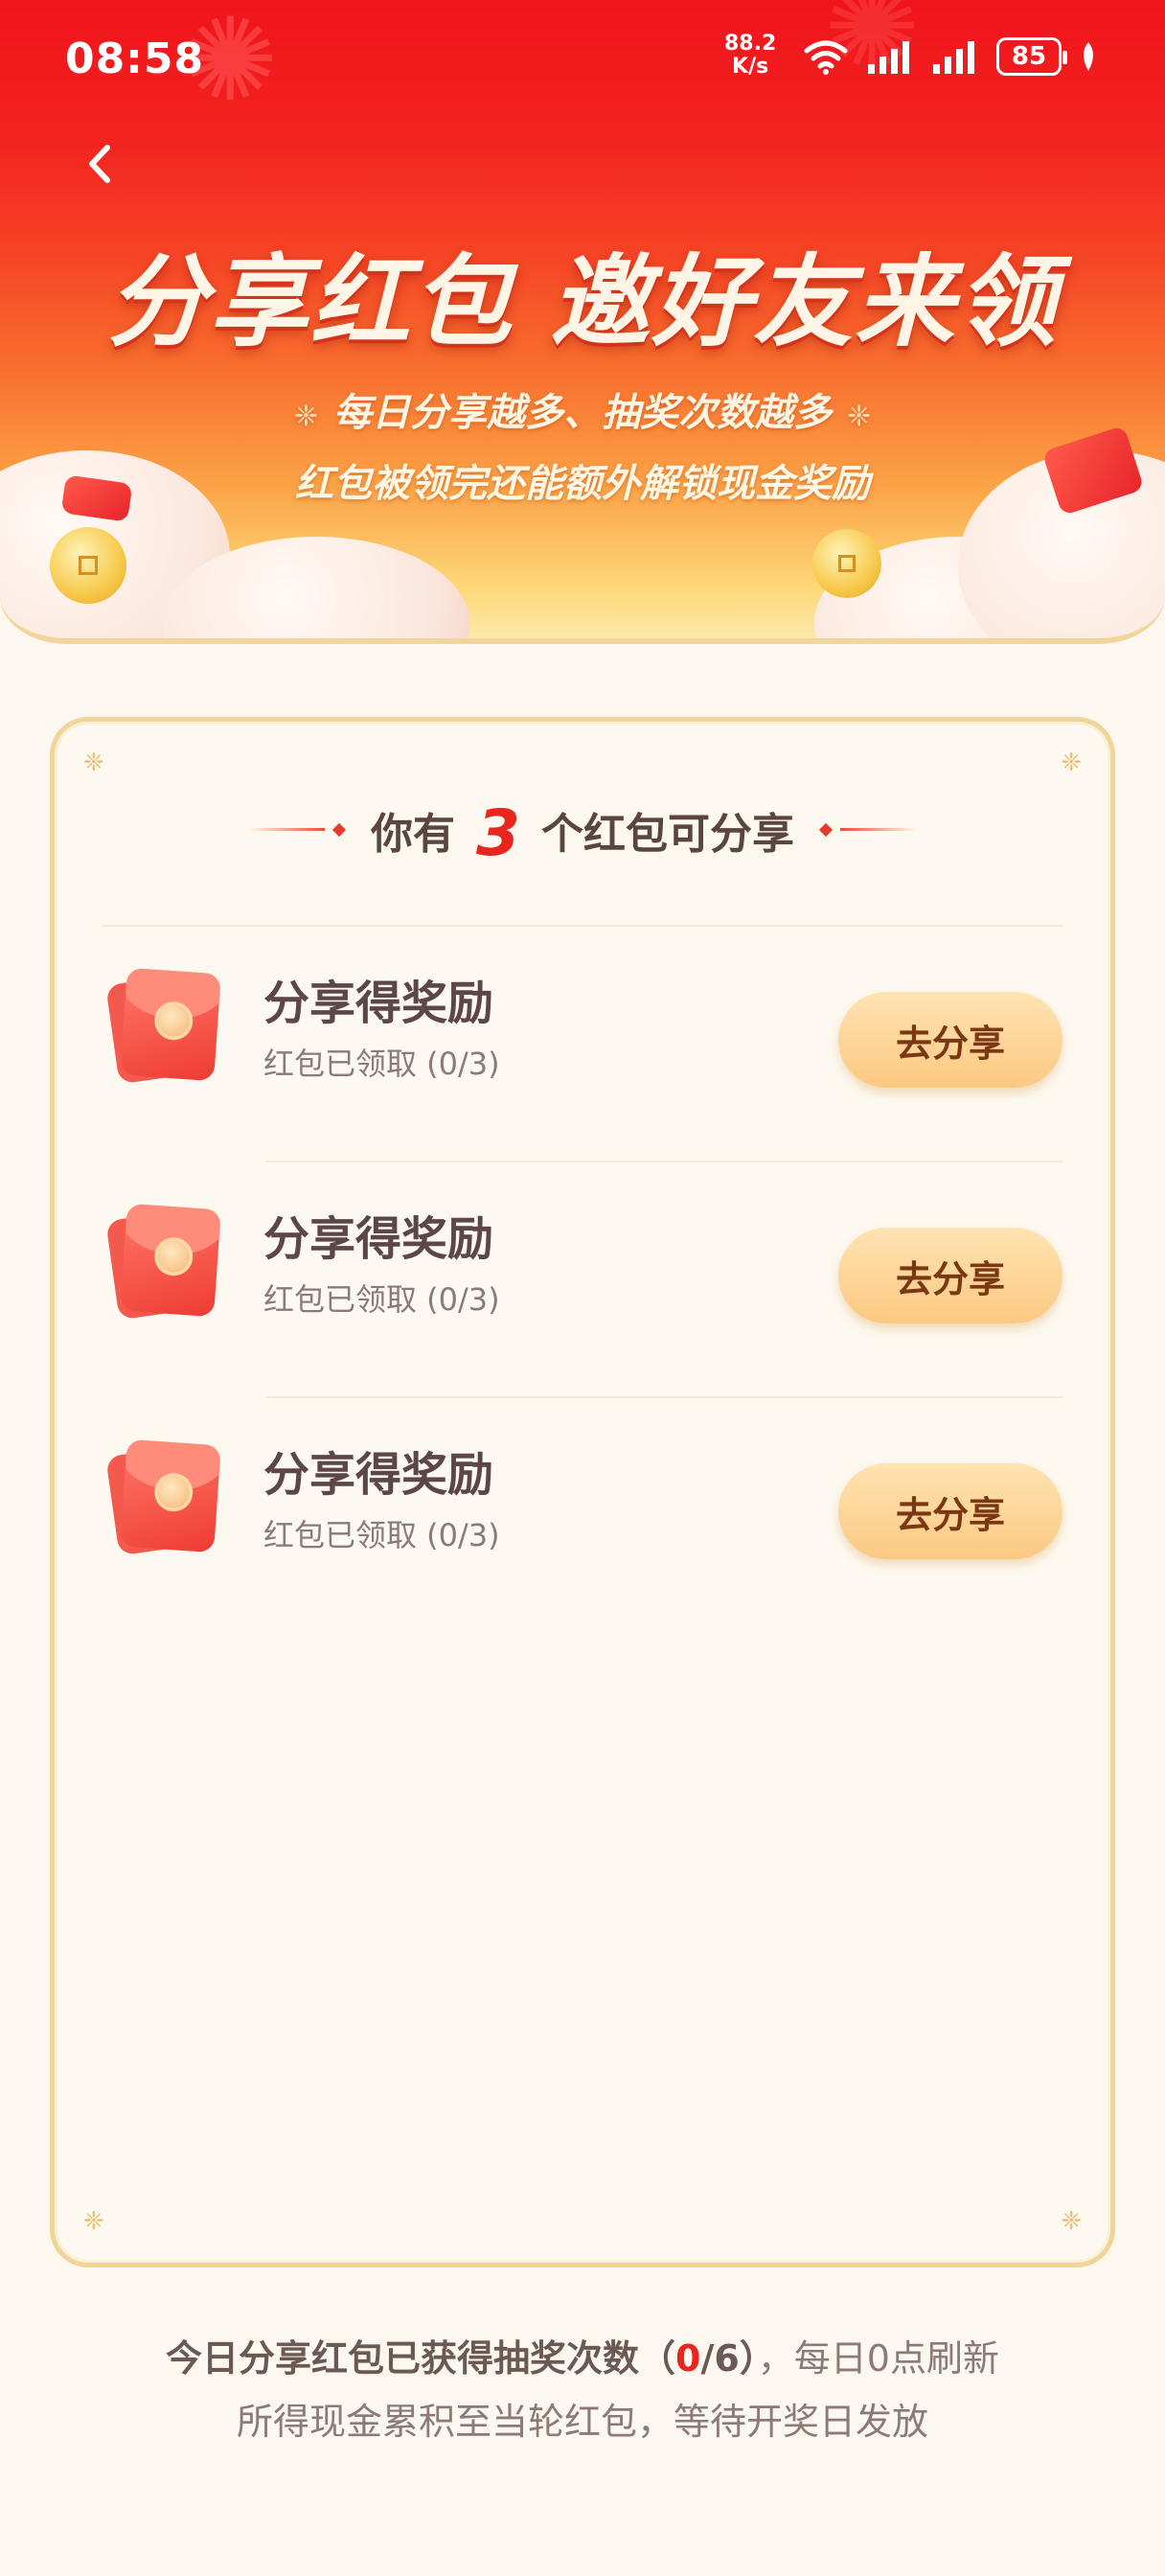  What do you see at coordinates (1032, 56) in the screenshot?
I see `battery-icon: 85` at bounding box center [1032, 56].